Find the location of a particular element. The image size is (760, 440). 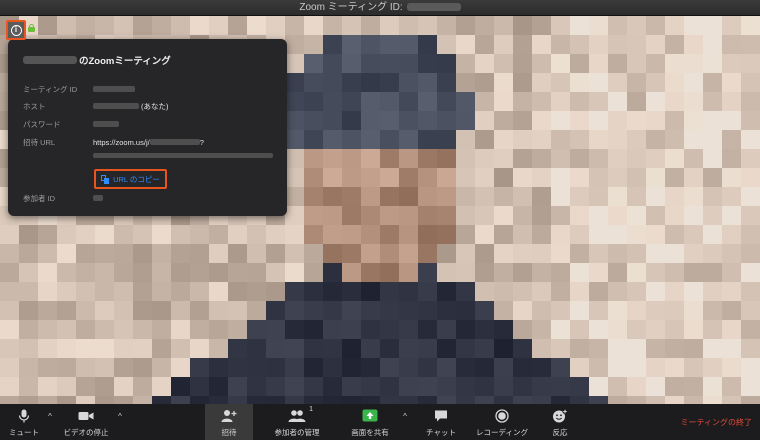

recording-label: レコーディング is located at coordinates (502, 432).